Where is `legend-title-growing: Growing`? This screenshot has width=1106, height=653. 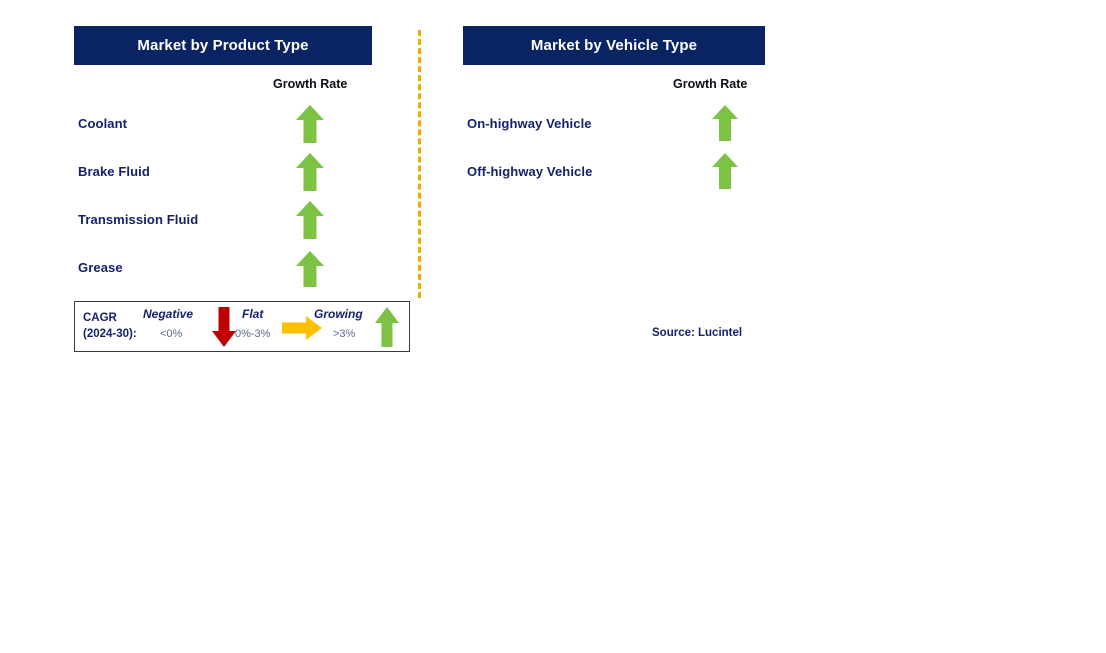
legend-title-growing: Growing is located at coordinates (338, 314).